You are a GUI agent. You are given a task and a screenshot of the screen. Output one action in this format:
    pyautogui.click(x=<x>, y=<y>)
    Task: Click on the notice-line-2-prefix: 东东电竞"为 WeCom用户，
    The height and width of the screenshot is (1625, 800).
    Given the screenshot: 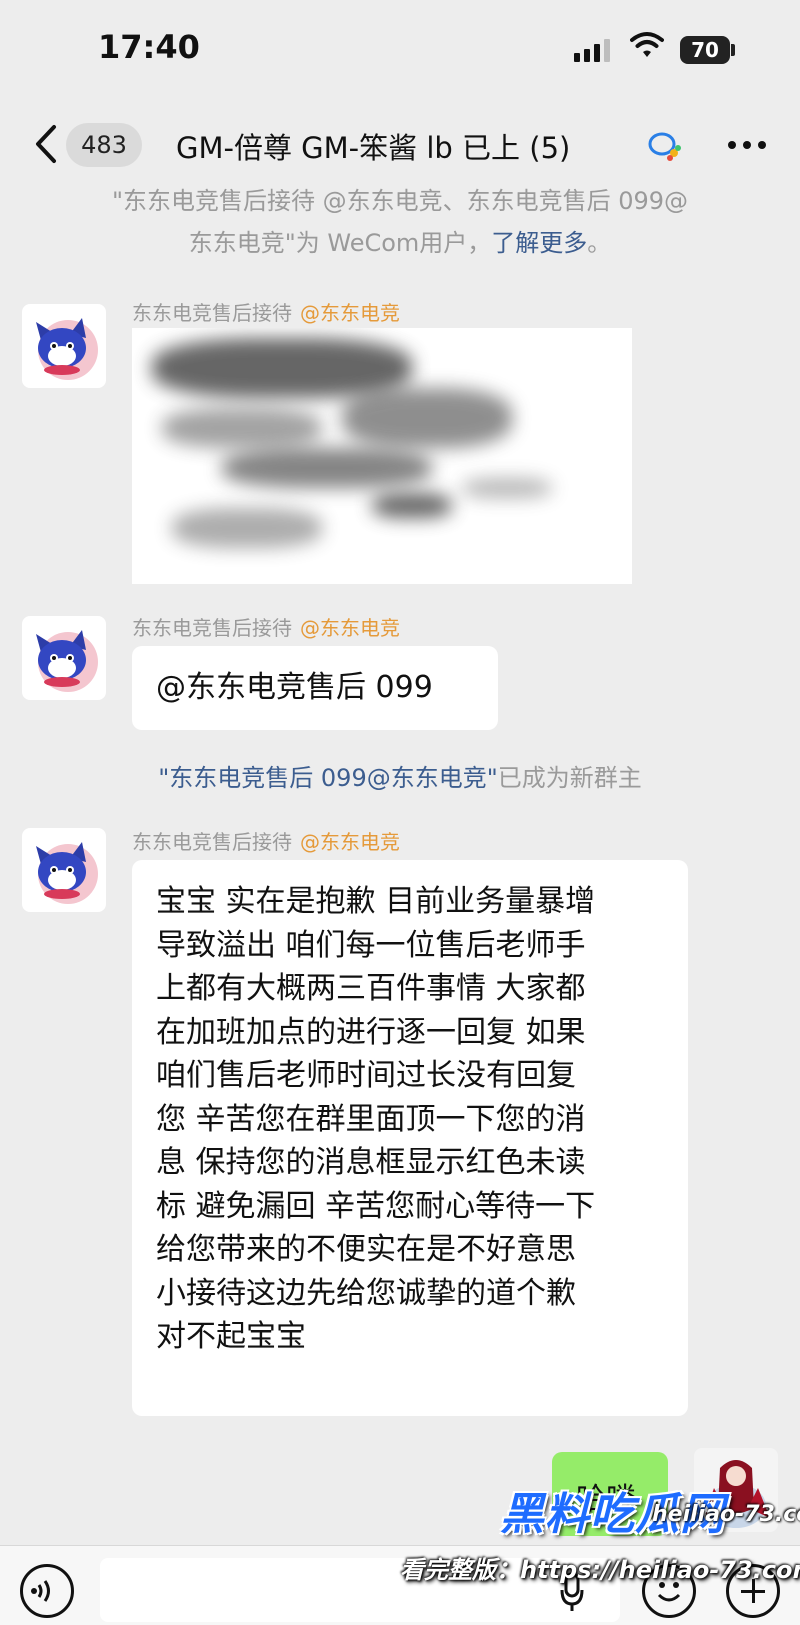 What is the action you would take?
    pyautogui.click(x=340, y=243)
    